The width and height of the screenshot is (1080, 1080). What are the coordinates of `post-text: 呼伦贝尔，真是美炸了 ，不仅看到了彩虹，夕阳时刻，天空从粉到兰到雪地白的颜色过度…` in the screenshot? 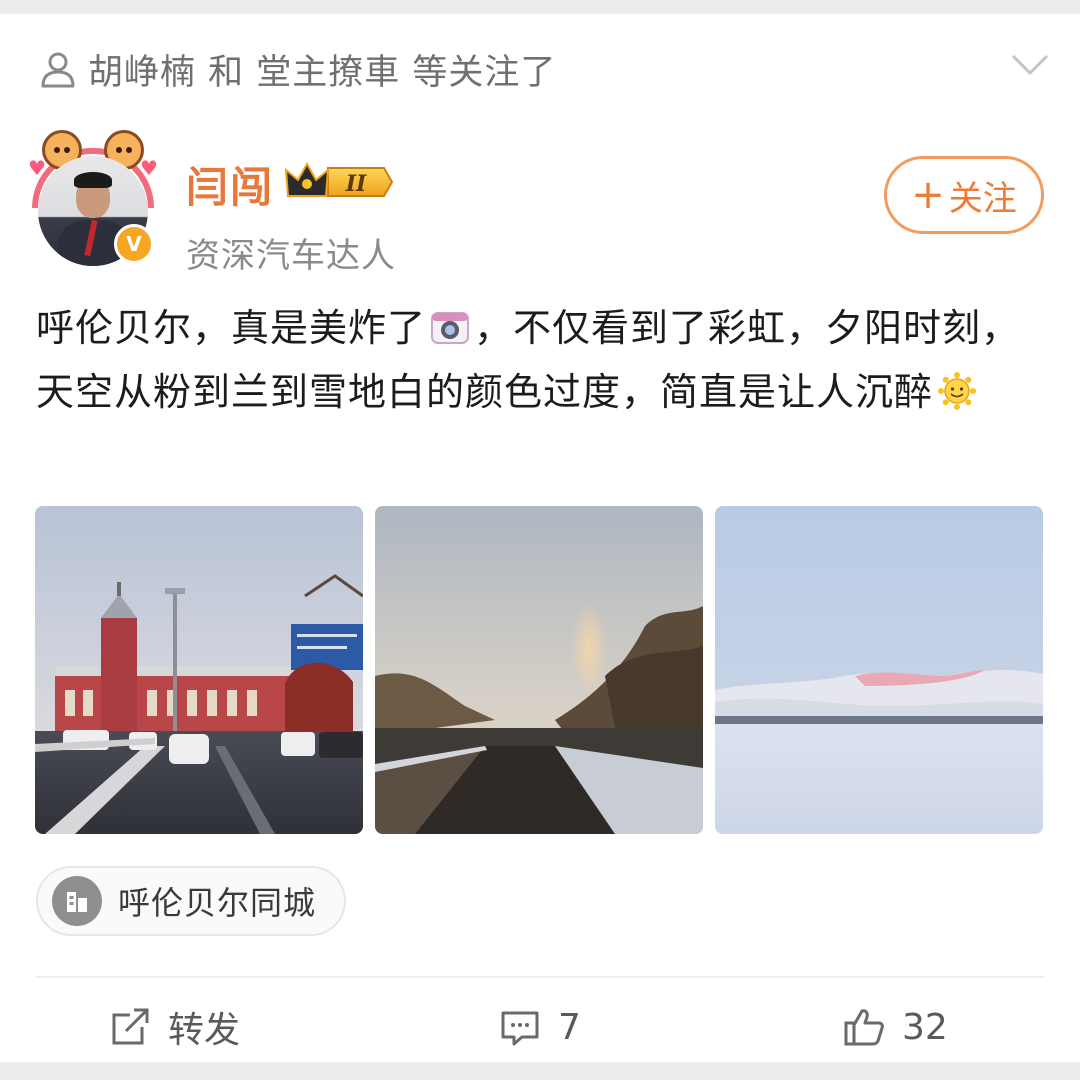 It's located at (544, 360).